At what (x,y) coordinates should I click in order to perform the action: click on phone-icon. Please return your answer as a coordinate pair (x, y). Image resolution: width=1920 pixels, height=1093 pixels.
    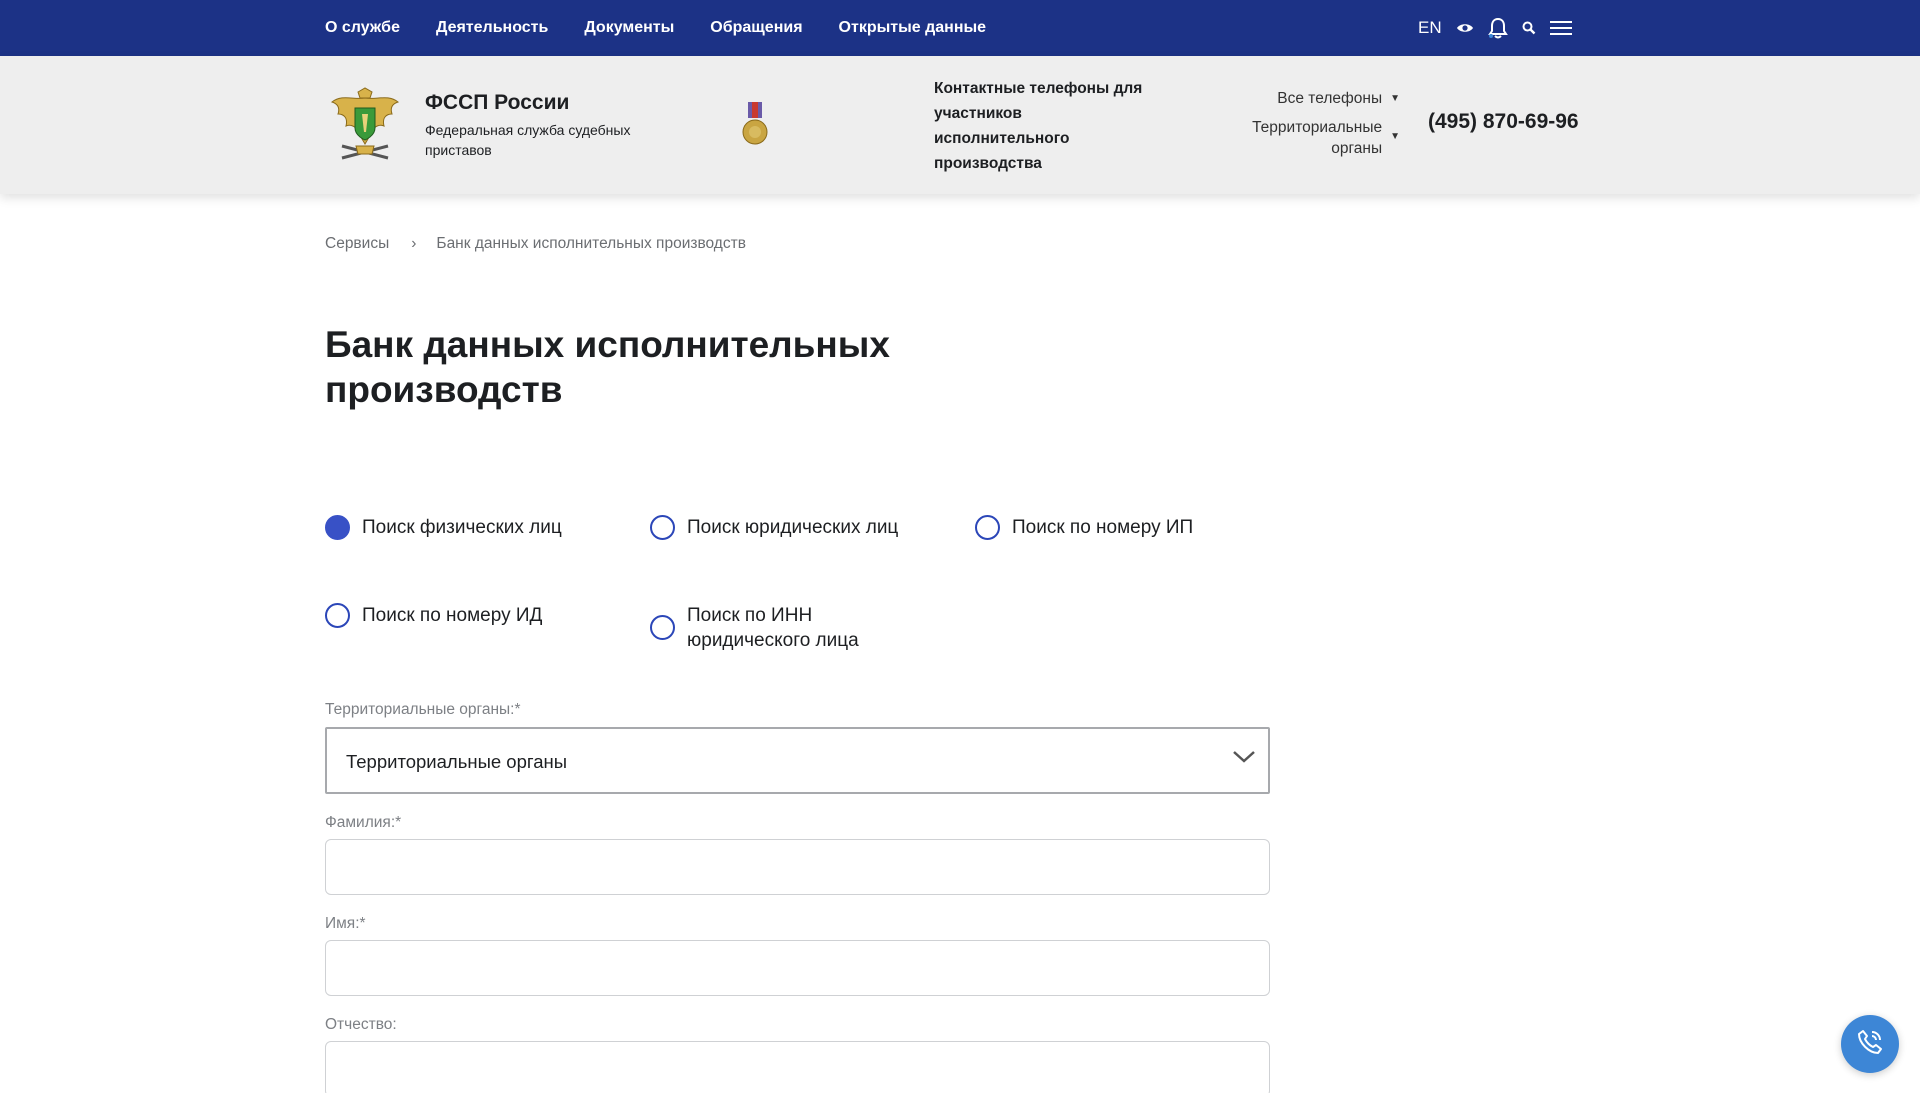
    Looking at the image, I should click on (1870, 1044).